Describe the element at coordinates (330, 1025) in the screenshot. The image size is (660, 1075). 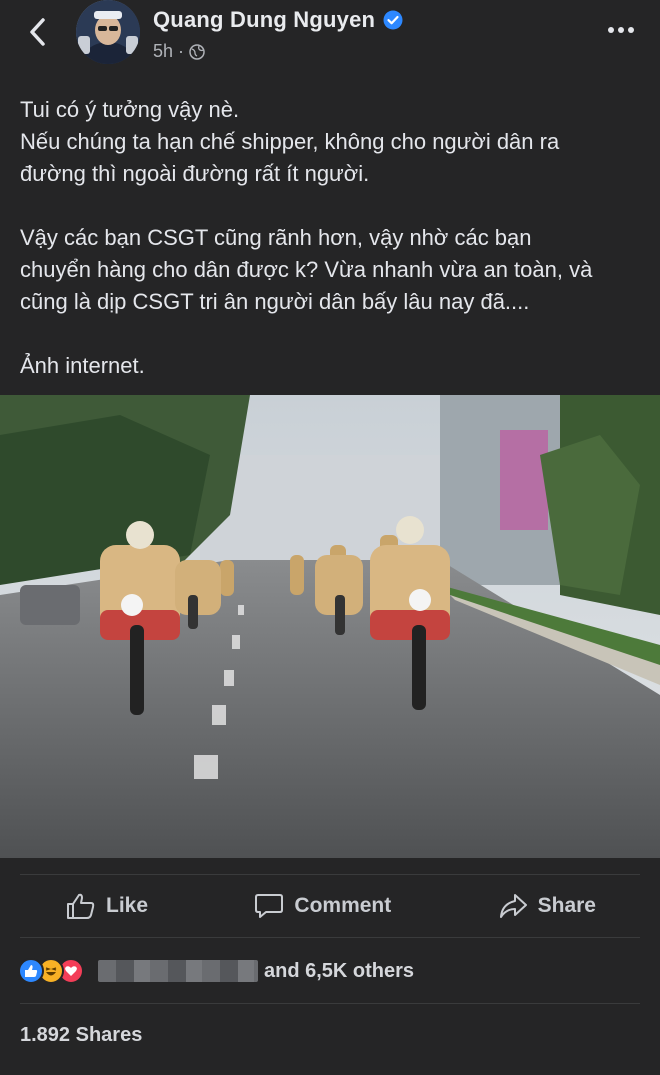
I see `shares-count: 1.892 Shares` at that location.